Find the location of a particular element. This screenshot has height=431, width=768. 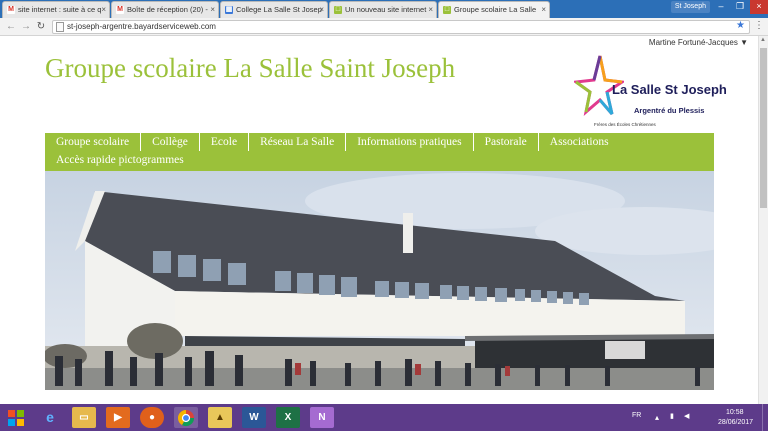

nav-reseau-la-salle: Réseau La Salle is located at coordinates (298, 142).